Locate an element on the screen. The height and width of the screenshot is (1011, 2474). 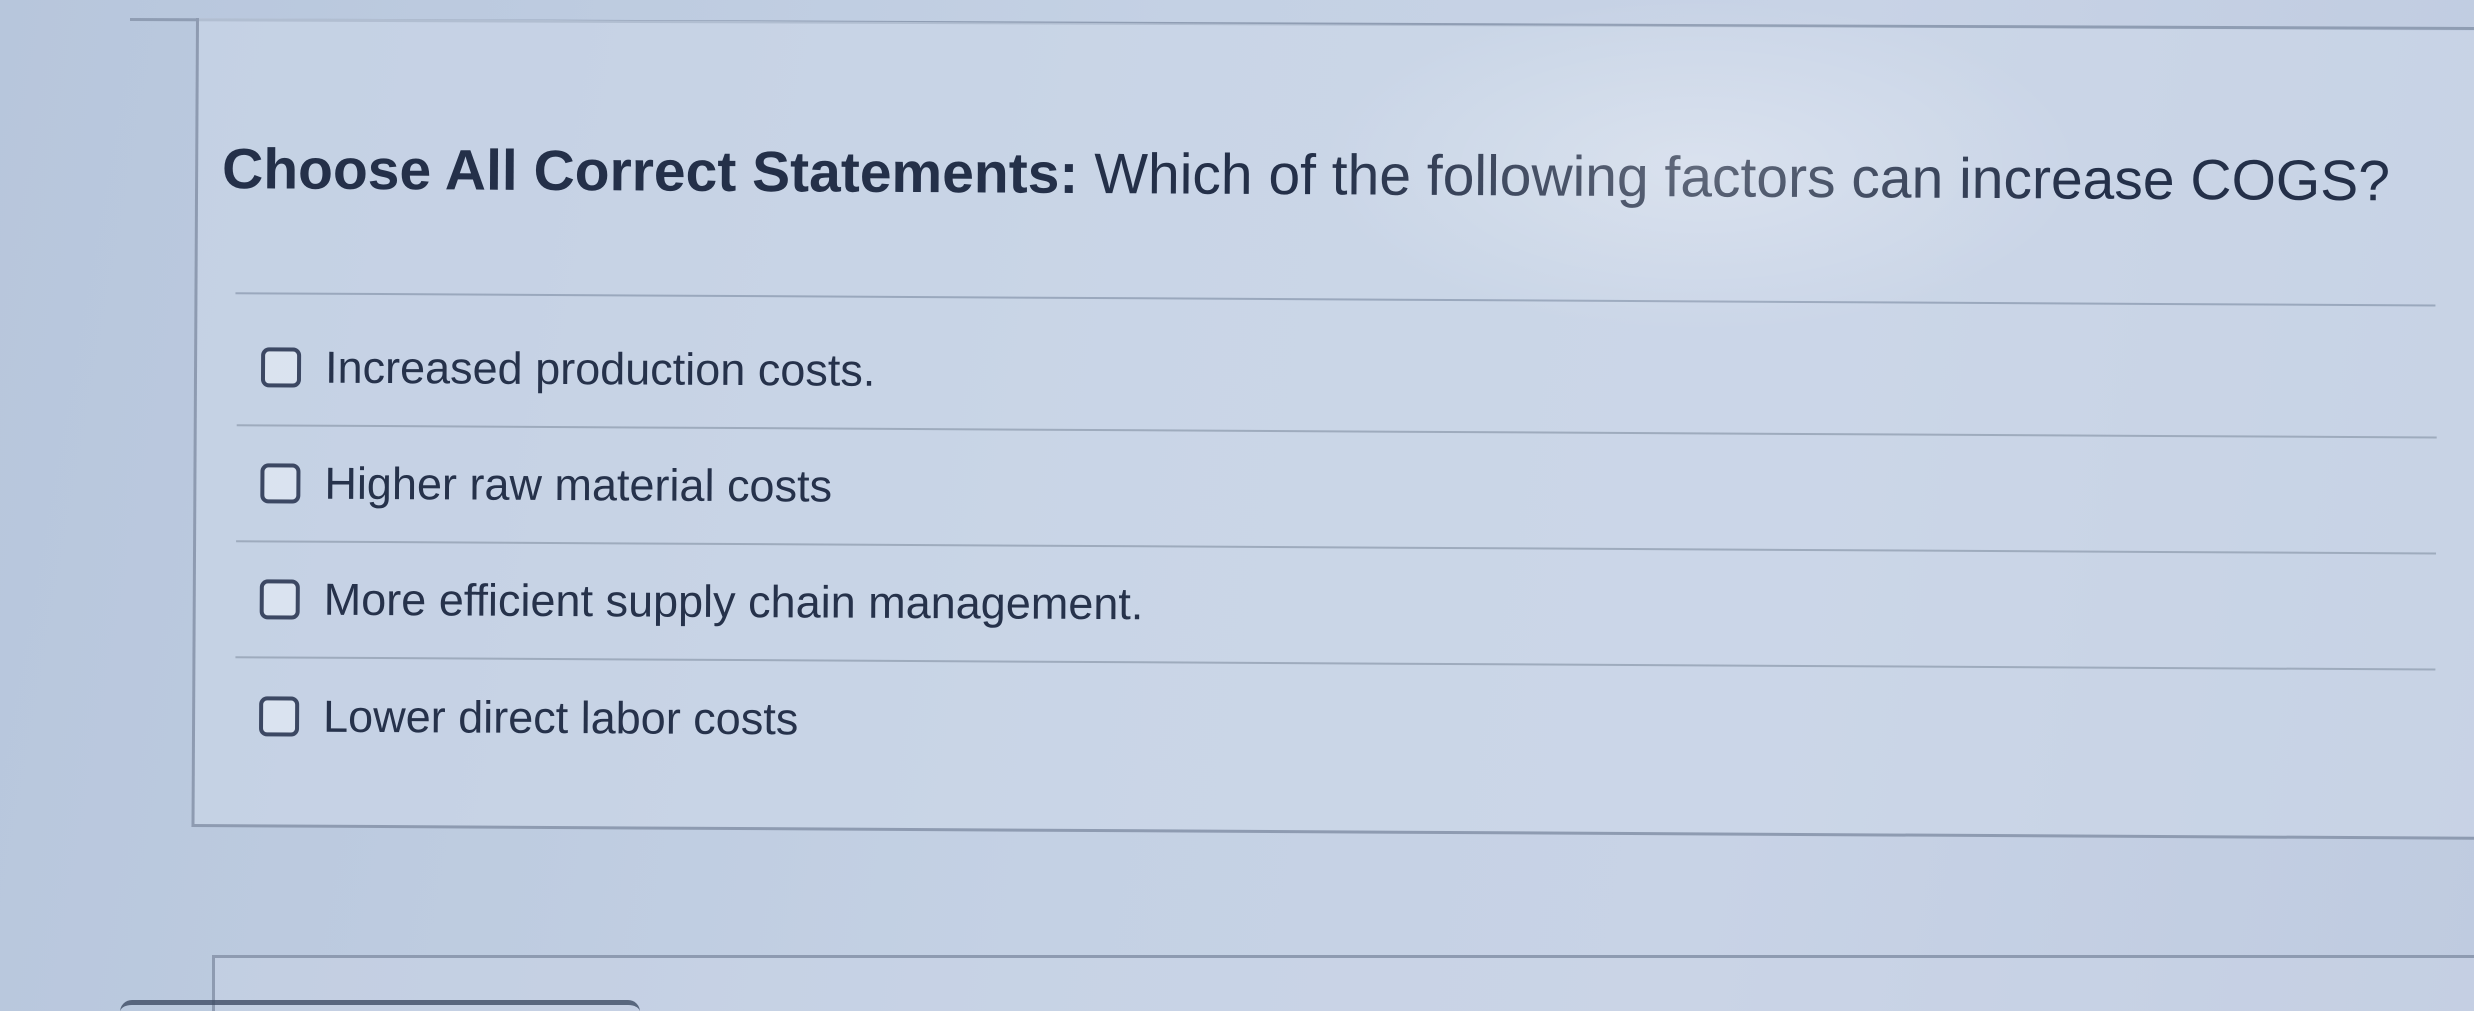
answer-option-label: Higher raw material costs is located at coordinates (578, 484).